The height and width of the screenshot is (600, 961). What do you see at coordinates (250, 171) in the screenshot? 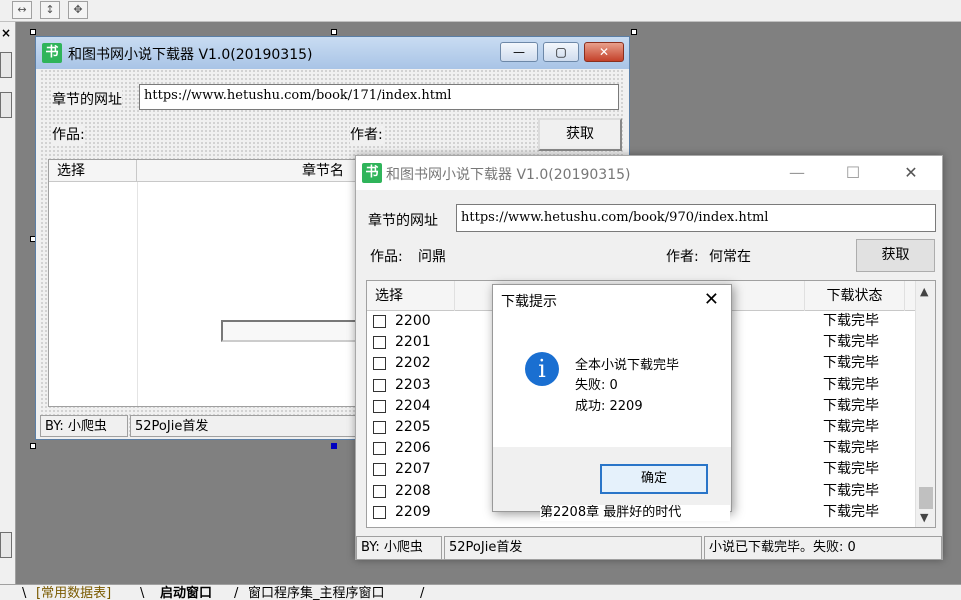
I see `col-chapter: 章节名` at bounding box center [250, 171].